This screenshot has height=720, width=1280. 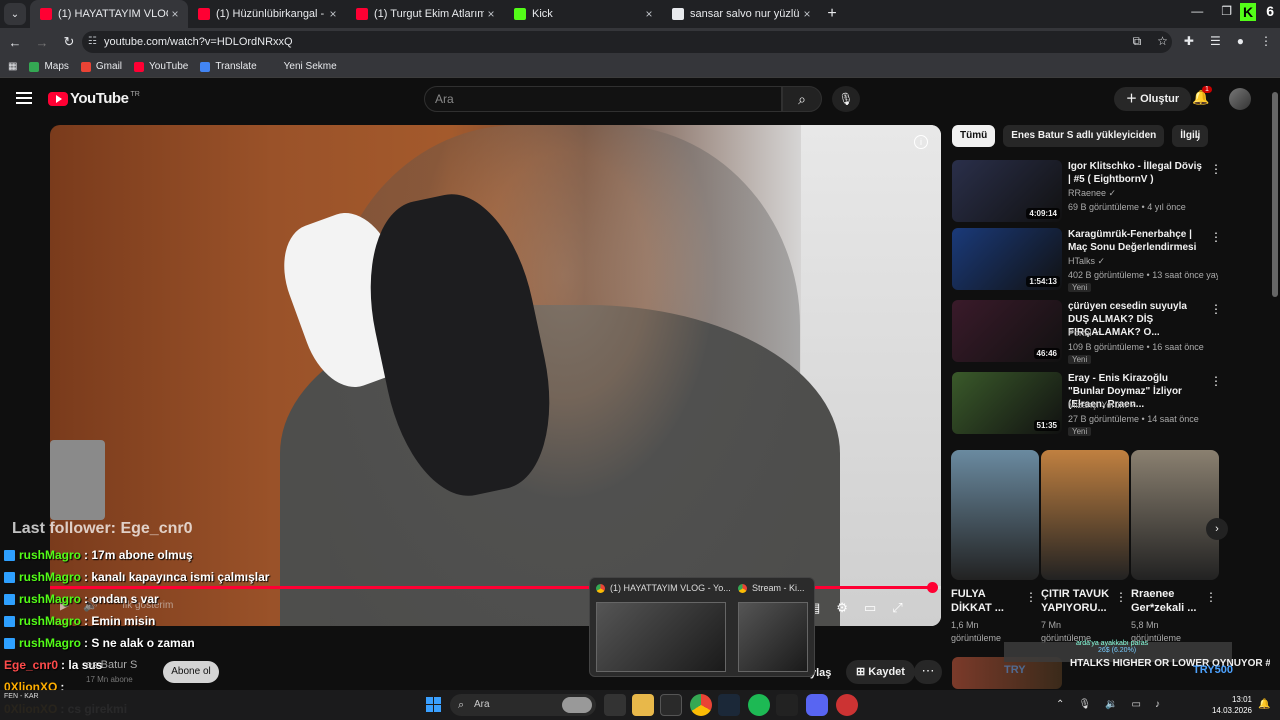 What do you see at coordinates (603, 99) in the screenshot?
I see `search-input: Ara` at bounding box center [603, 99].